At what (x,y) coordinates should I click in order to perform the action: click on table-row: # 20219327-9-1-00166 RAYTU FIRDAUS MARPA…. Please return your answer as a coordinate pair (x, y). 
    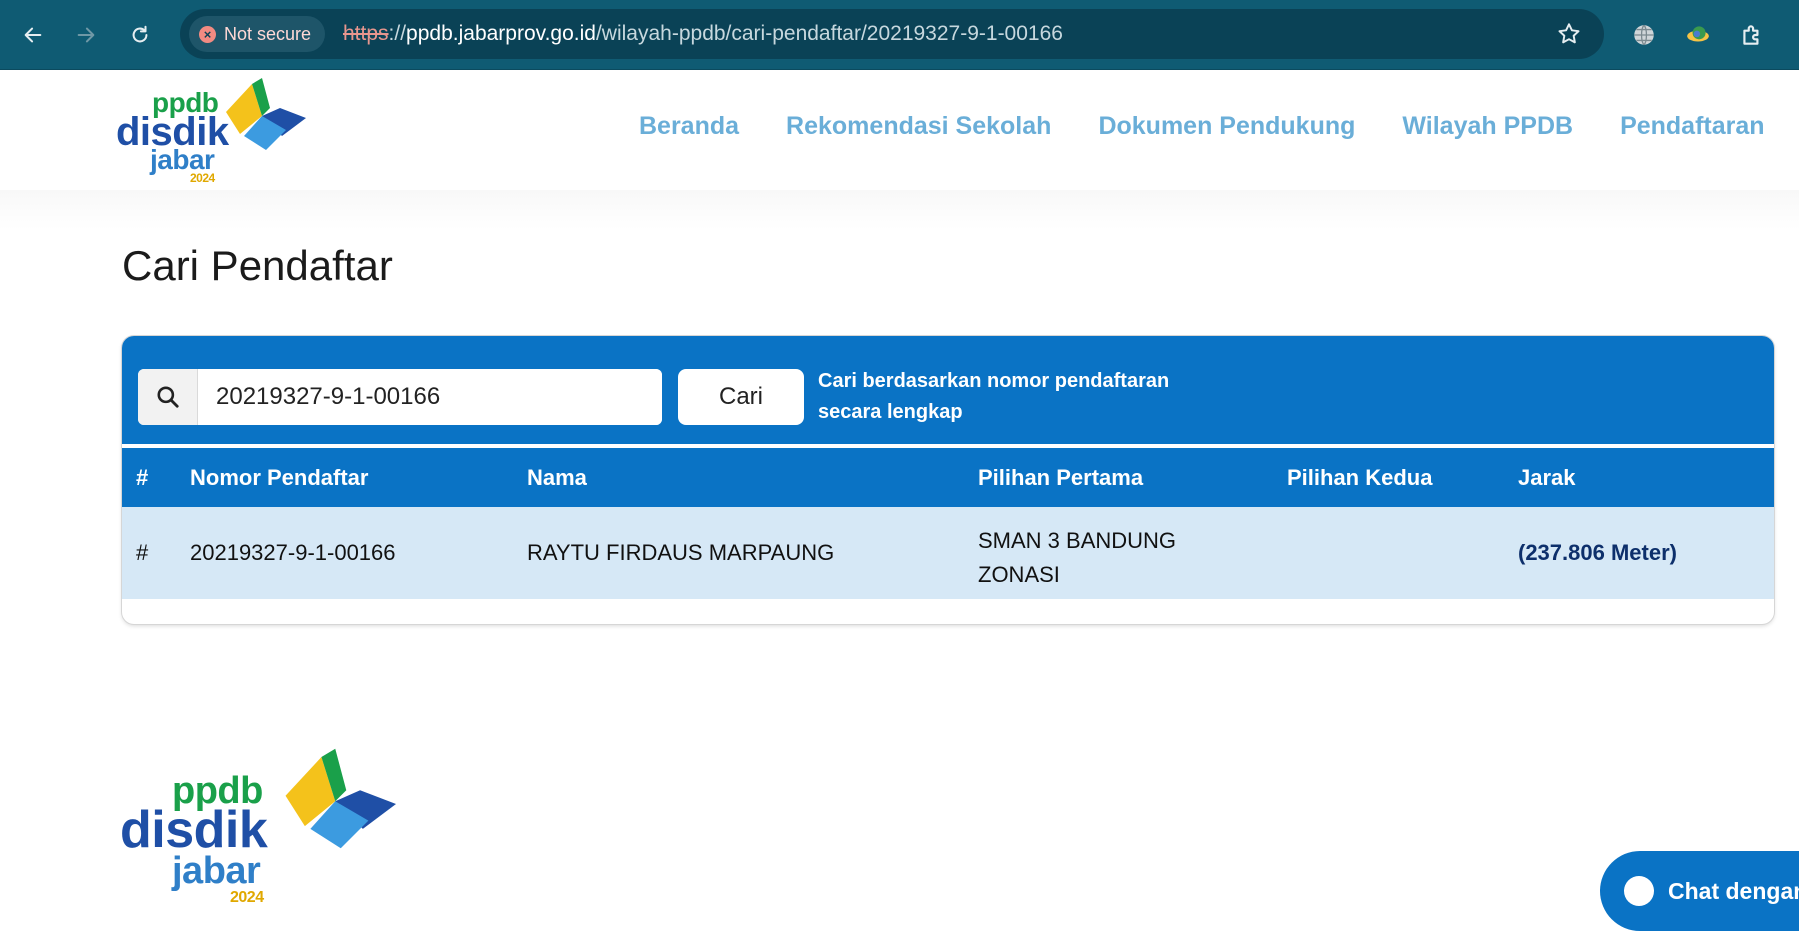
    Looking at the image, I should click on (948, 553).